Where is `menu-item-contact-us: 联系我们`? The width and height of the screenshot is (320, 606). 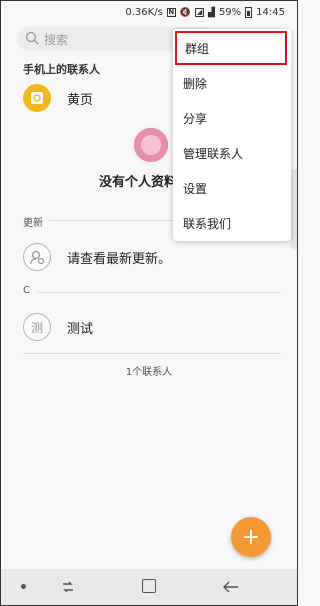
menu-item-contact-us: 联系我们 is located at coordinates (232, 223).